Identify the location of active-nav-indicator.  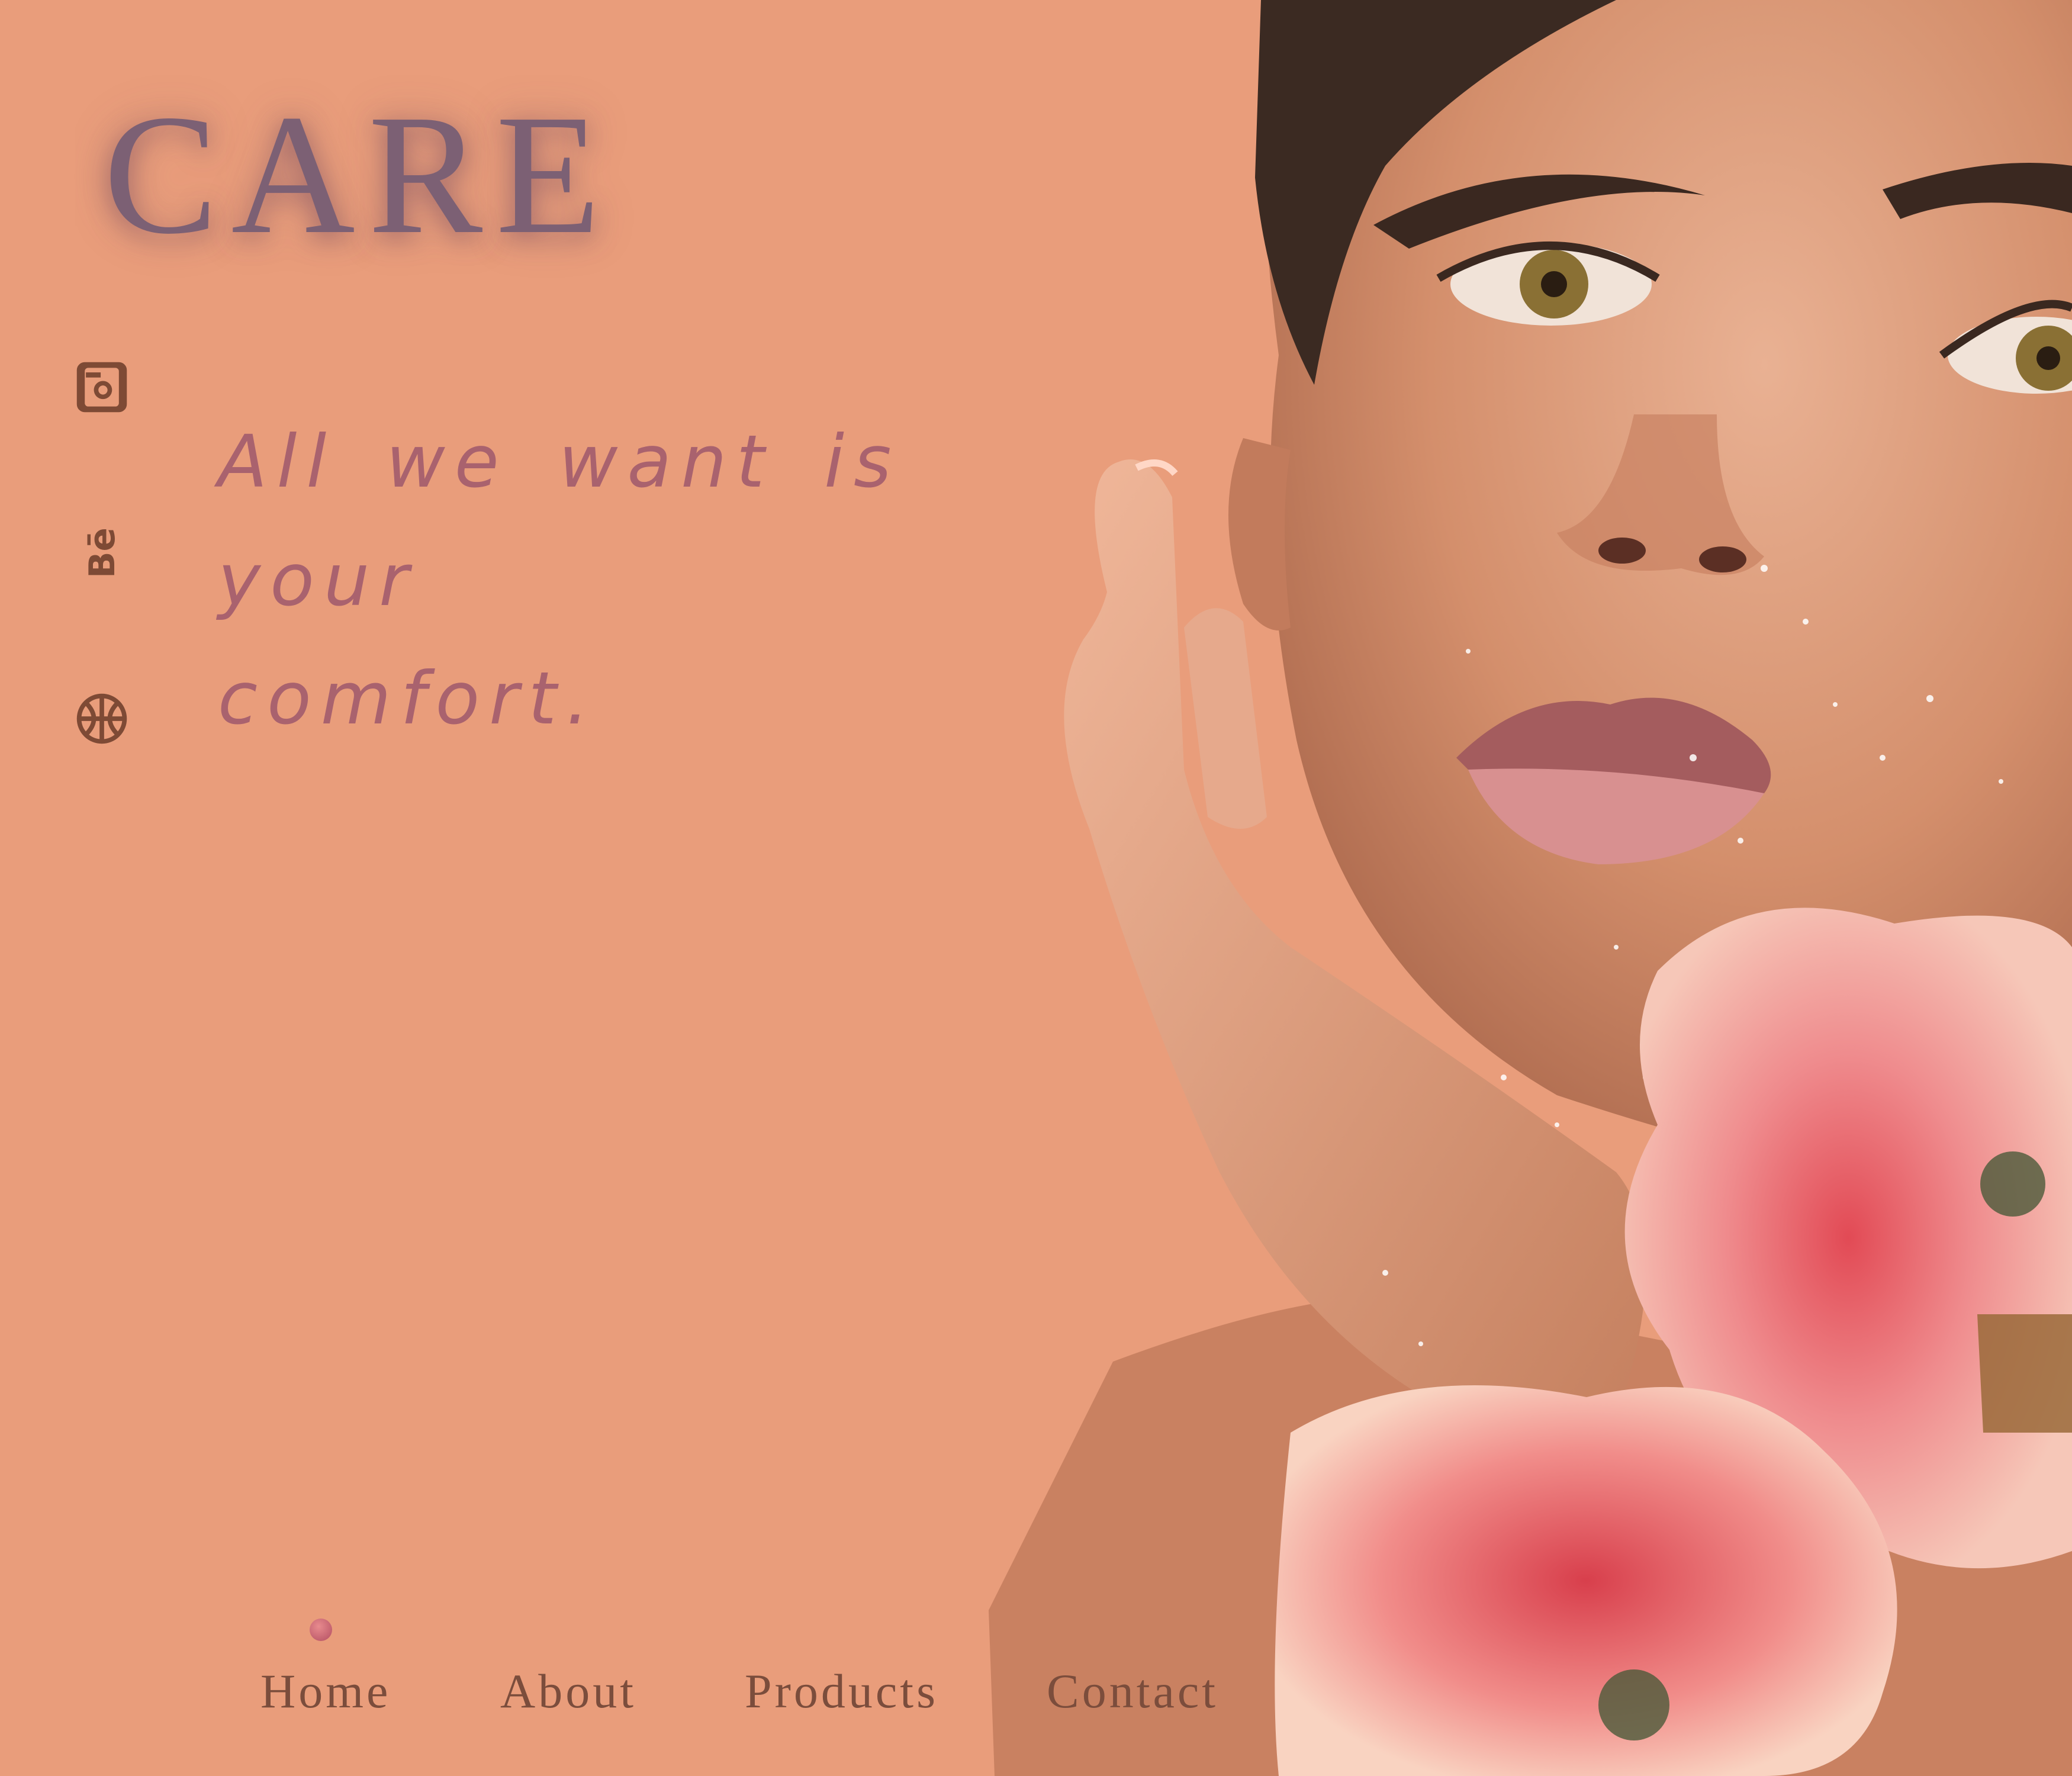
(321, 1630).